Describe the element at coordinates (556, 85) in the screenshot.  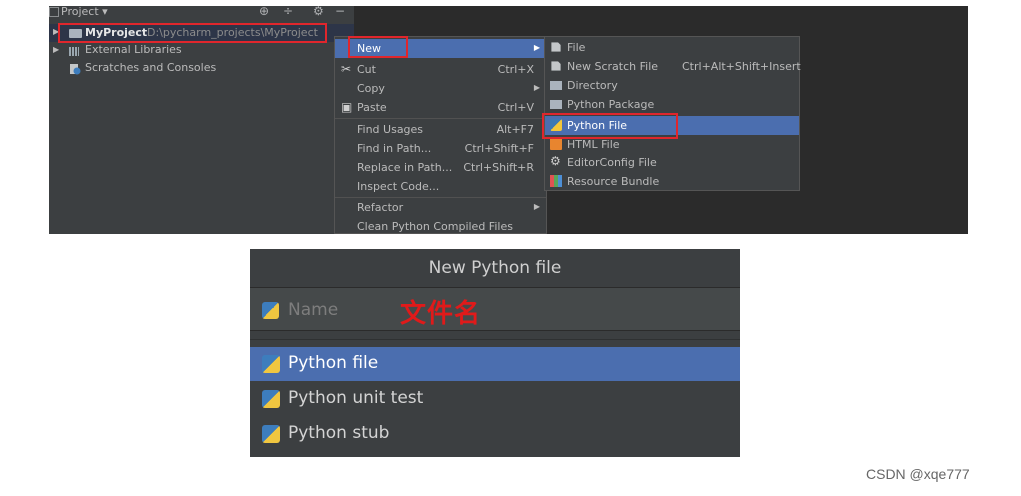
I see `folder-icon` at that location.